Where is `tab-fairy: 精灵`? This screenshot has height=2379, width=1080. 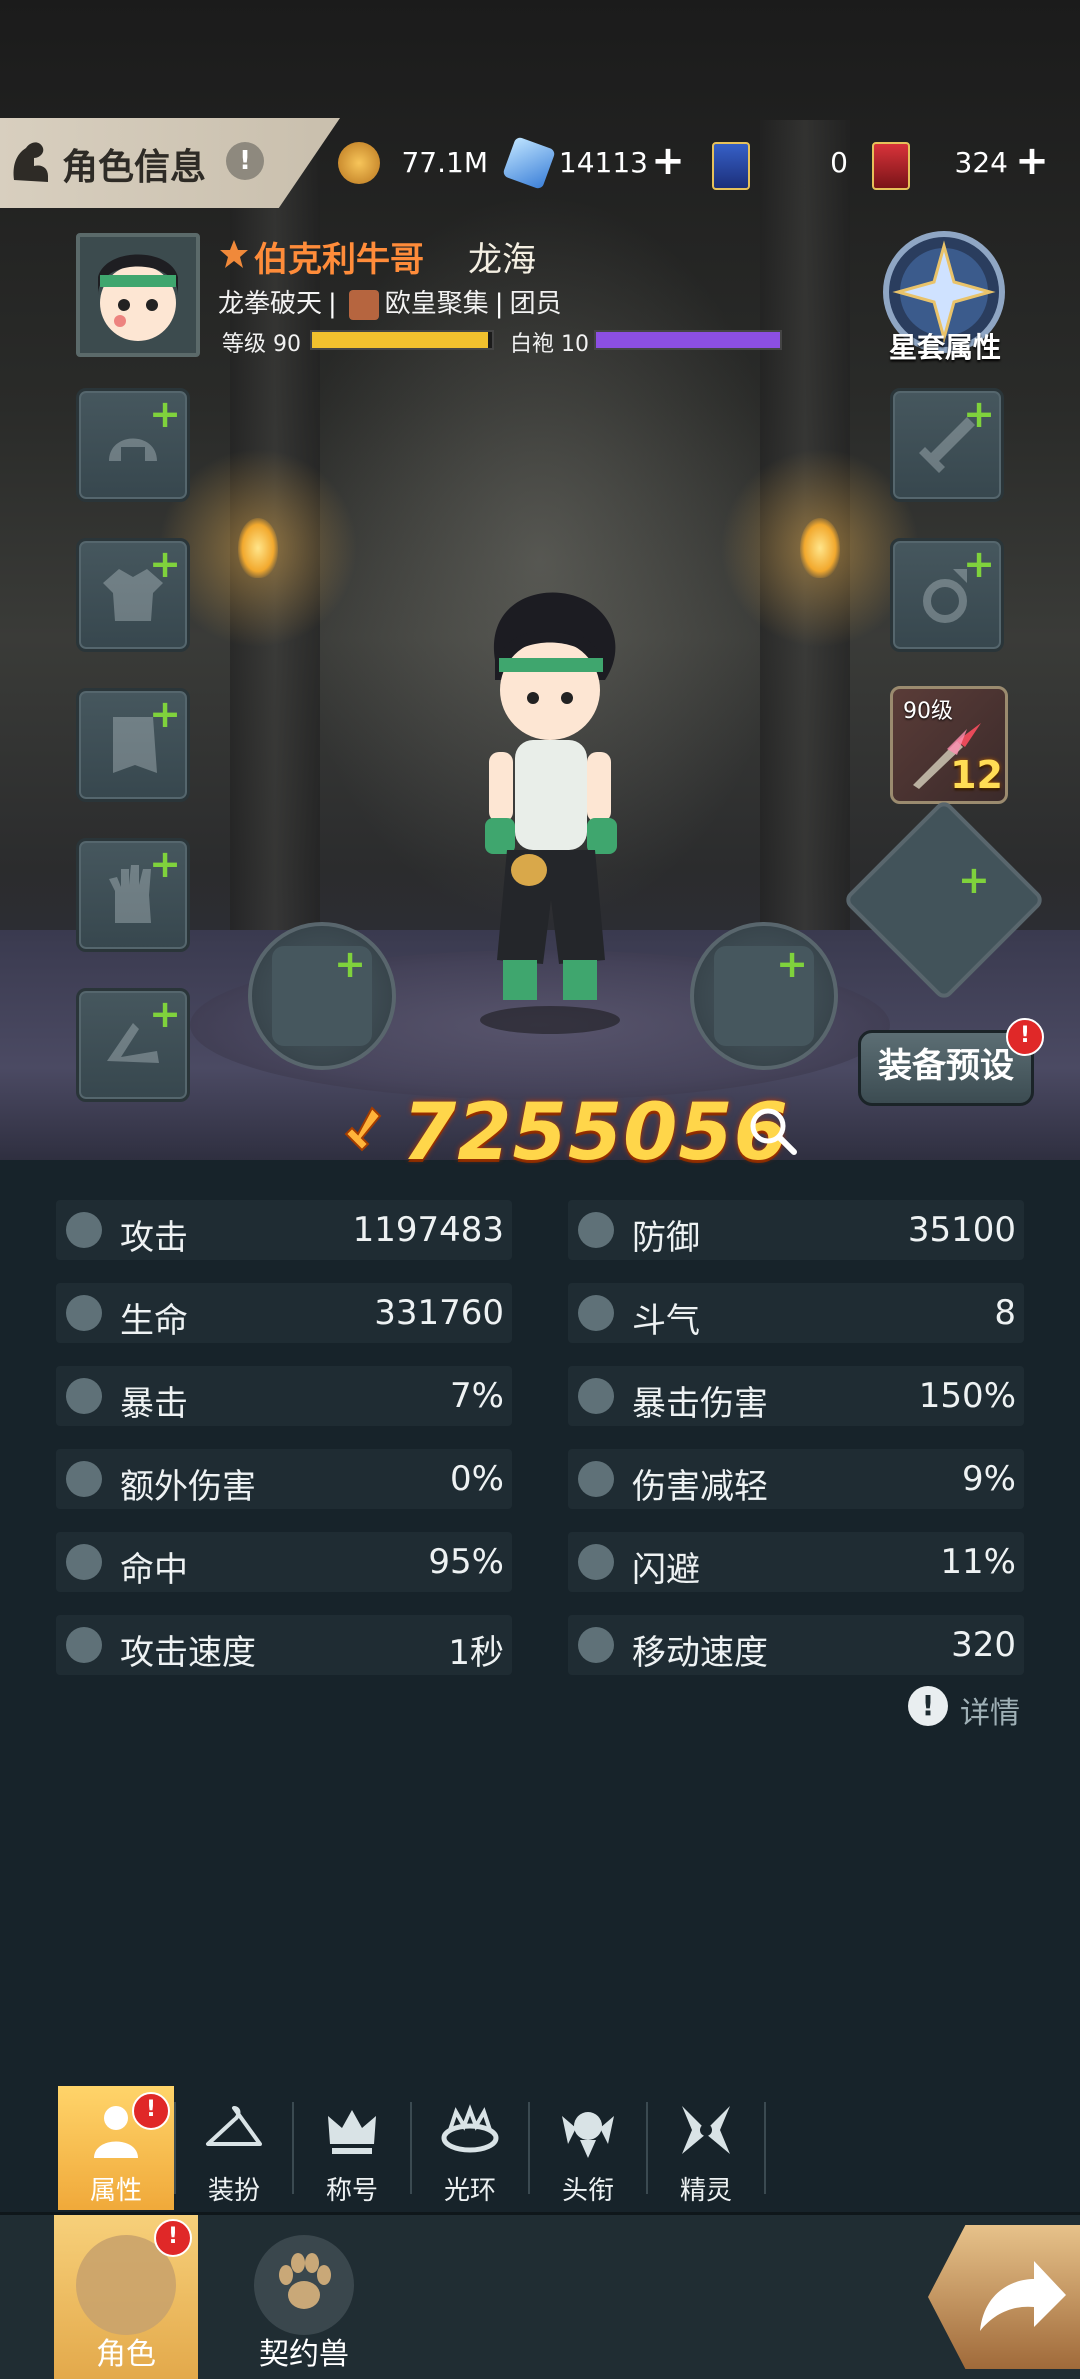 tab-fairy: 精灵 is located at coordinates (706, 2148).